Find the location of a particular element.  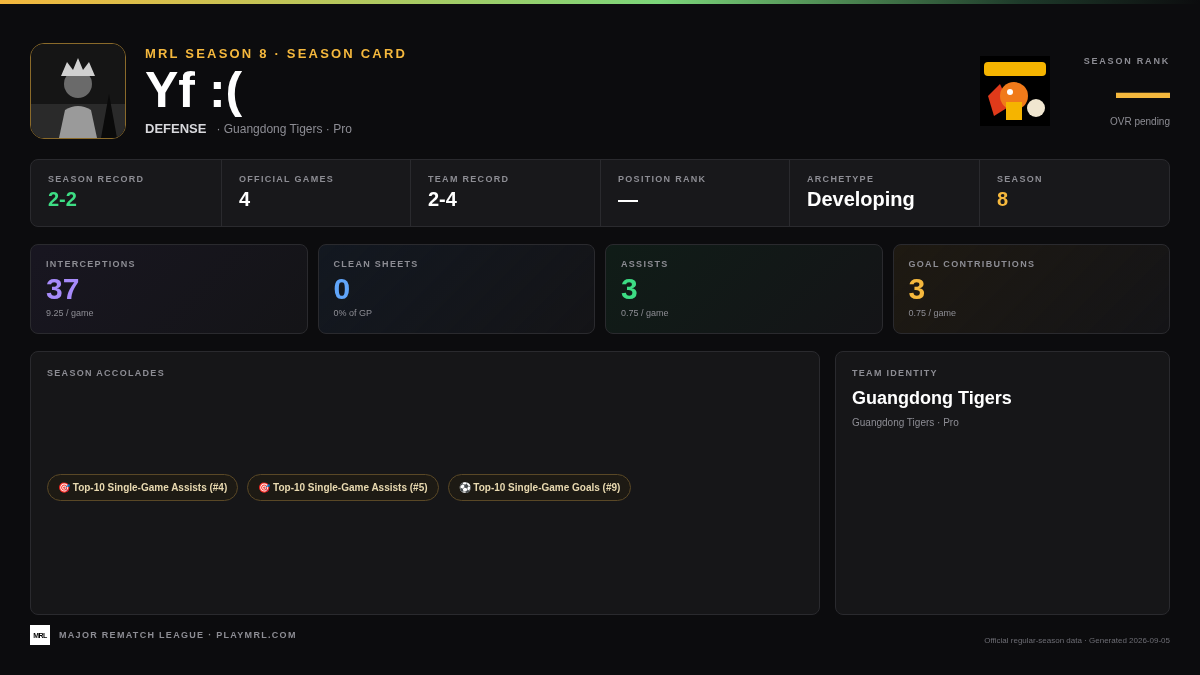

card-eyebrow: MRL SEASON 8 · SEASON CARD is located at coordinates (277, 53).